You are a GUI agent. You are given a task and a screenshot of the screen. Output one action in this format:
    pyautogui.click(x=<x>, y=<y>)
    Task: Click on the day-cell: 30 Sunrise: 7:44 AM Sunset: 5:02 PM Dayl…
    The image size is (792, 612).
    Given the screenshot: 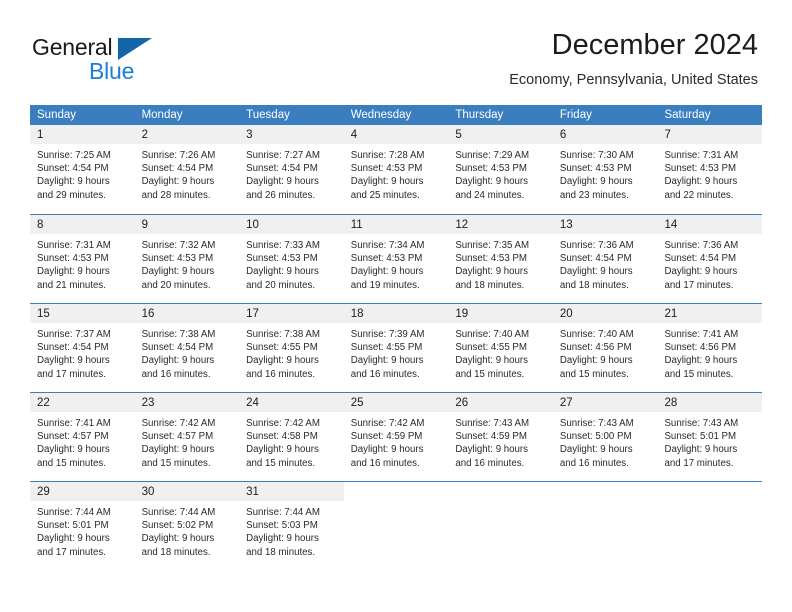 What is the action you would take?
    pyautogui.click(x=187, y=526)
    